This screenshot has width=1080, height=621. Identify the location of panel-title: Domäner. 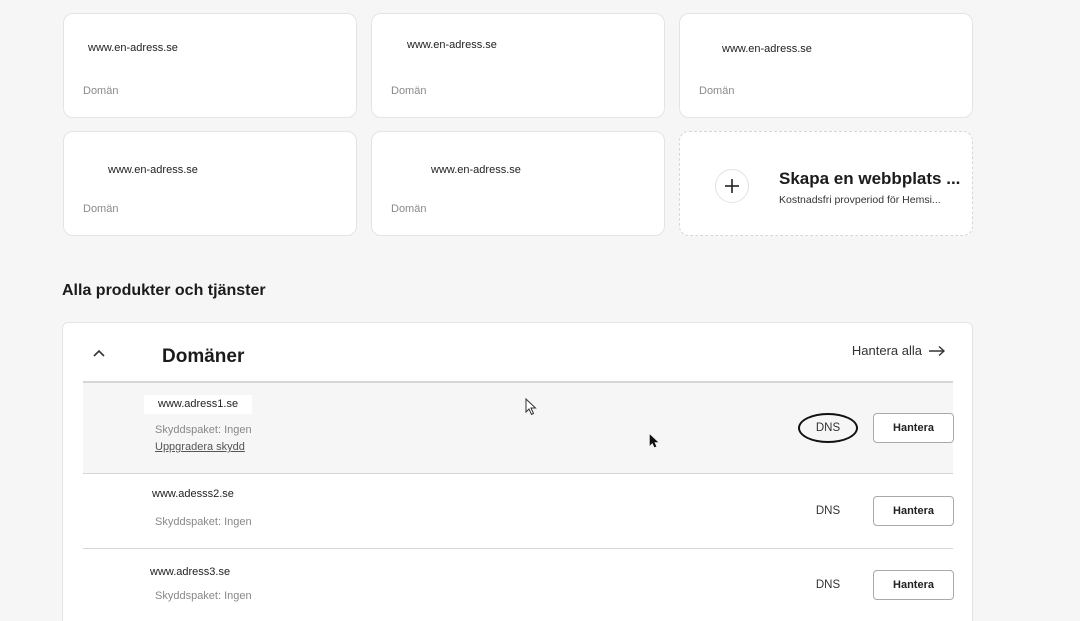
(203, 356).